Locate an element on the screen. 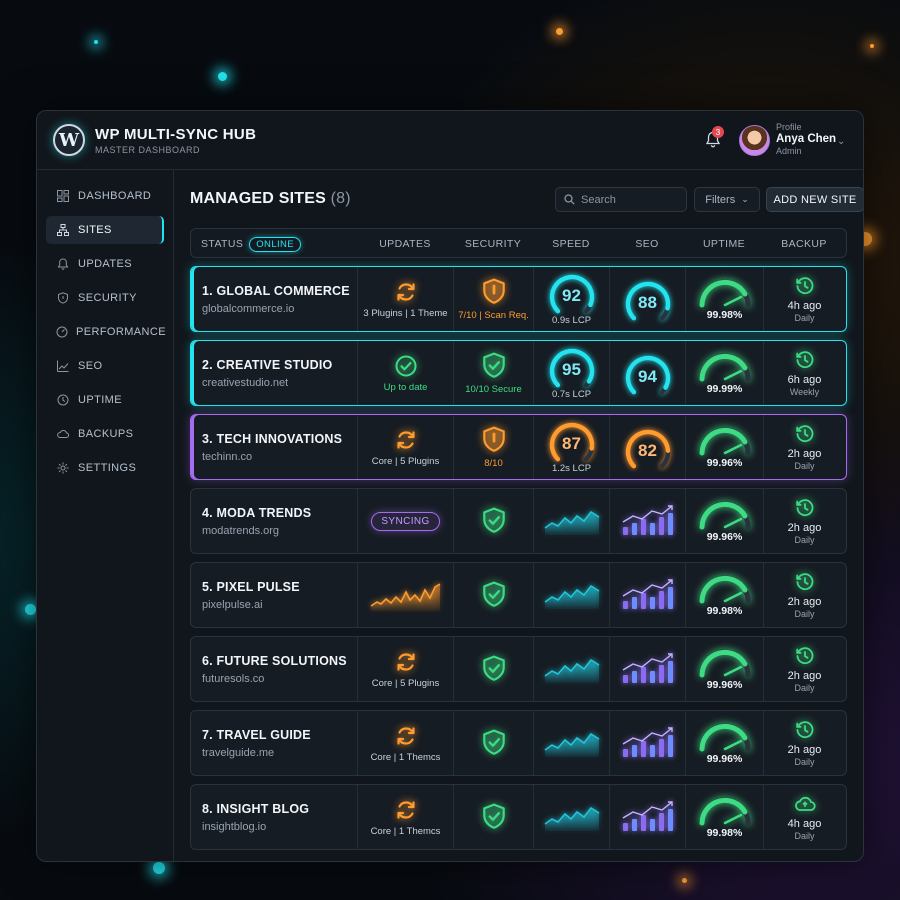 The width and height of the screenshot is (900, 900). site-url: futuresols.co is located at coordinates (233, 679).